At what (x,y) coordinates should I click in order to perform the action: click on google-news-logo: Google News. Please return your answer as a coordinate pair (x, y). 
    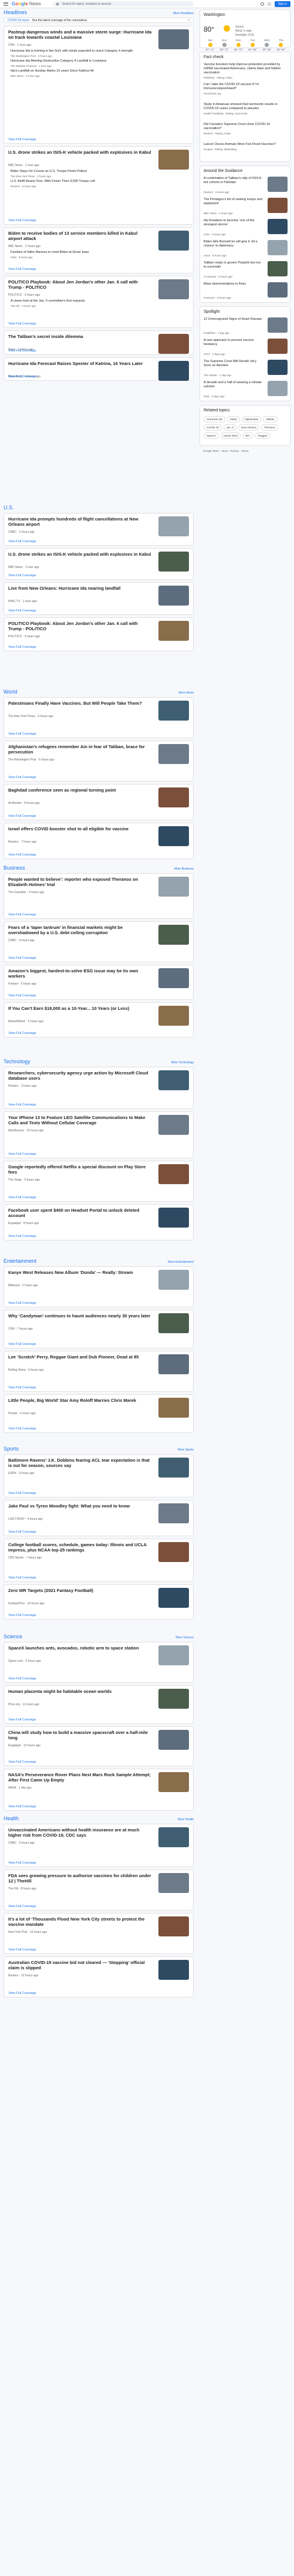
    Looking at the image, I should click on (26, 3).